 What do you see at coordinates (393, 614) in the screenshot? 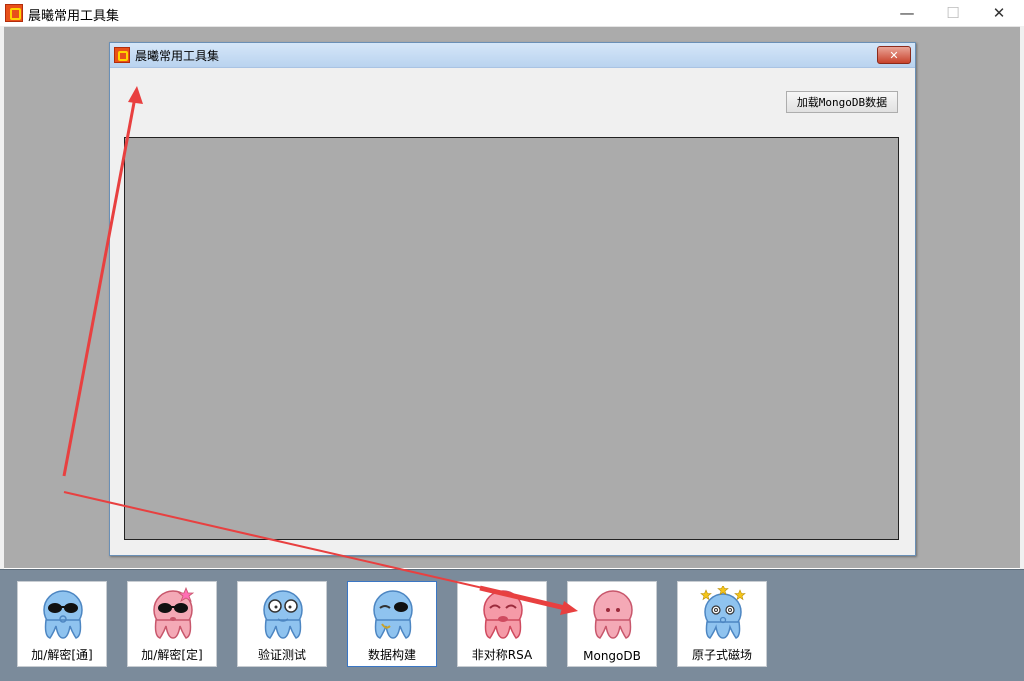
I see `octopus-wink-blue-icon` at bounding box center [393, 614].